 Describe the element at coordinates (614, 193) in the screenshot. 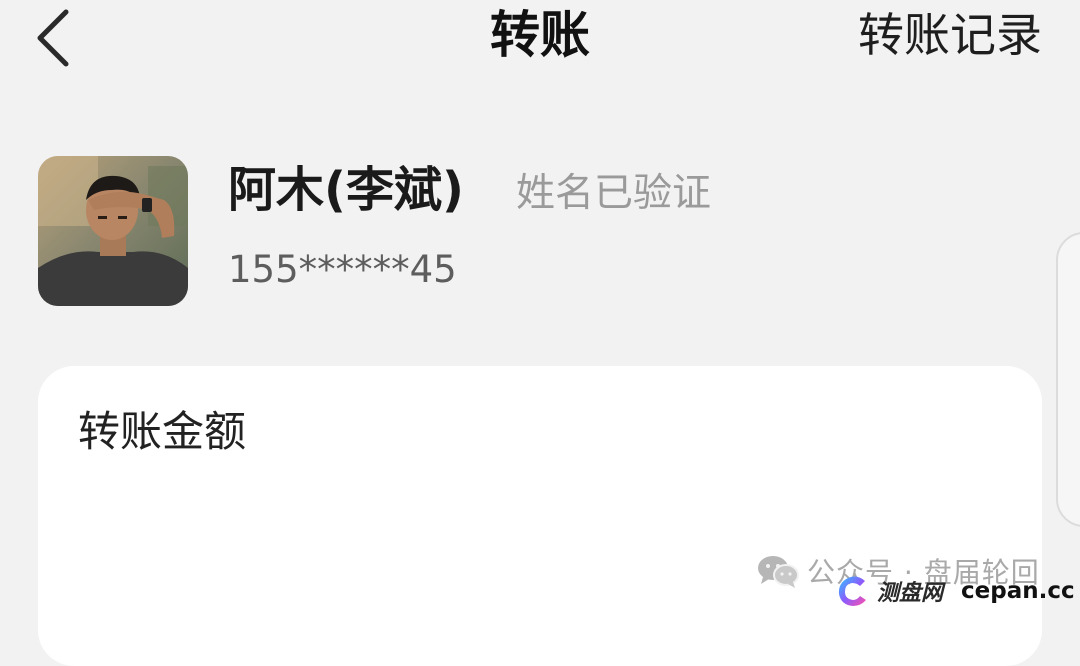

I see `name-verified-status: 姓名已验证` at that location.